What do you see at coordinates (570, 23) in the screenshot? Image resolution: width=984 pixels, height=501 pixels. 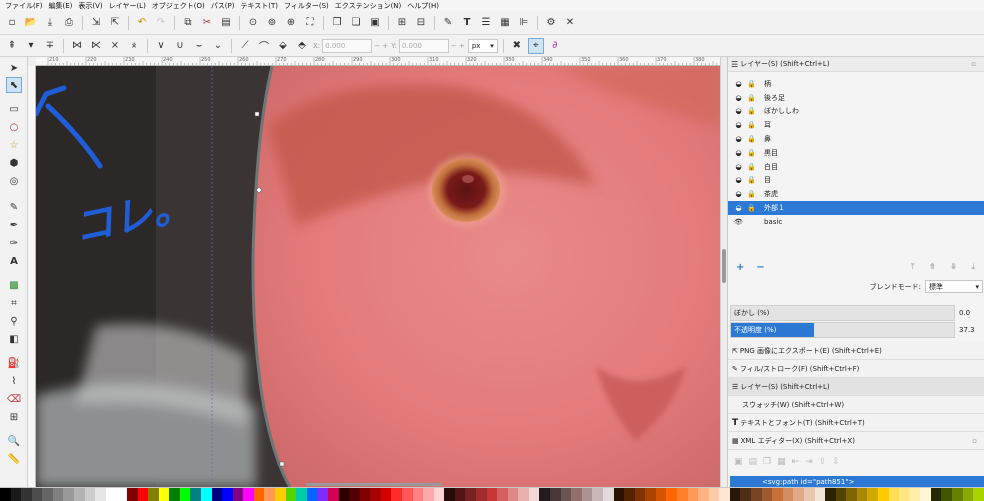 I see `preferences-icon: ✕` at bounding box center [570, 23].